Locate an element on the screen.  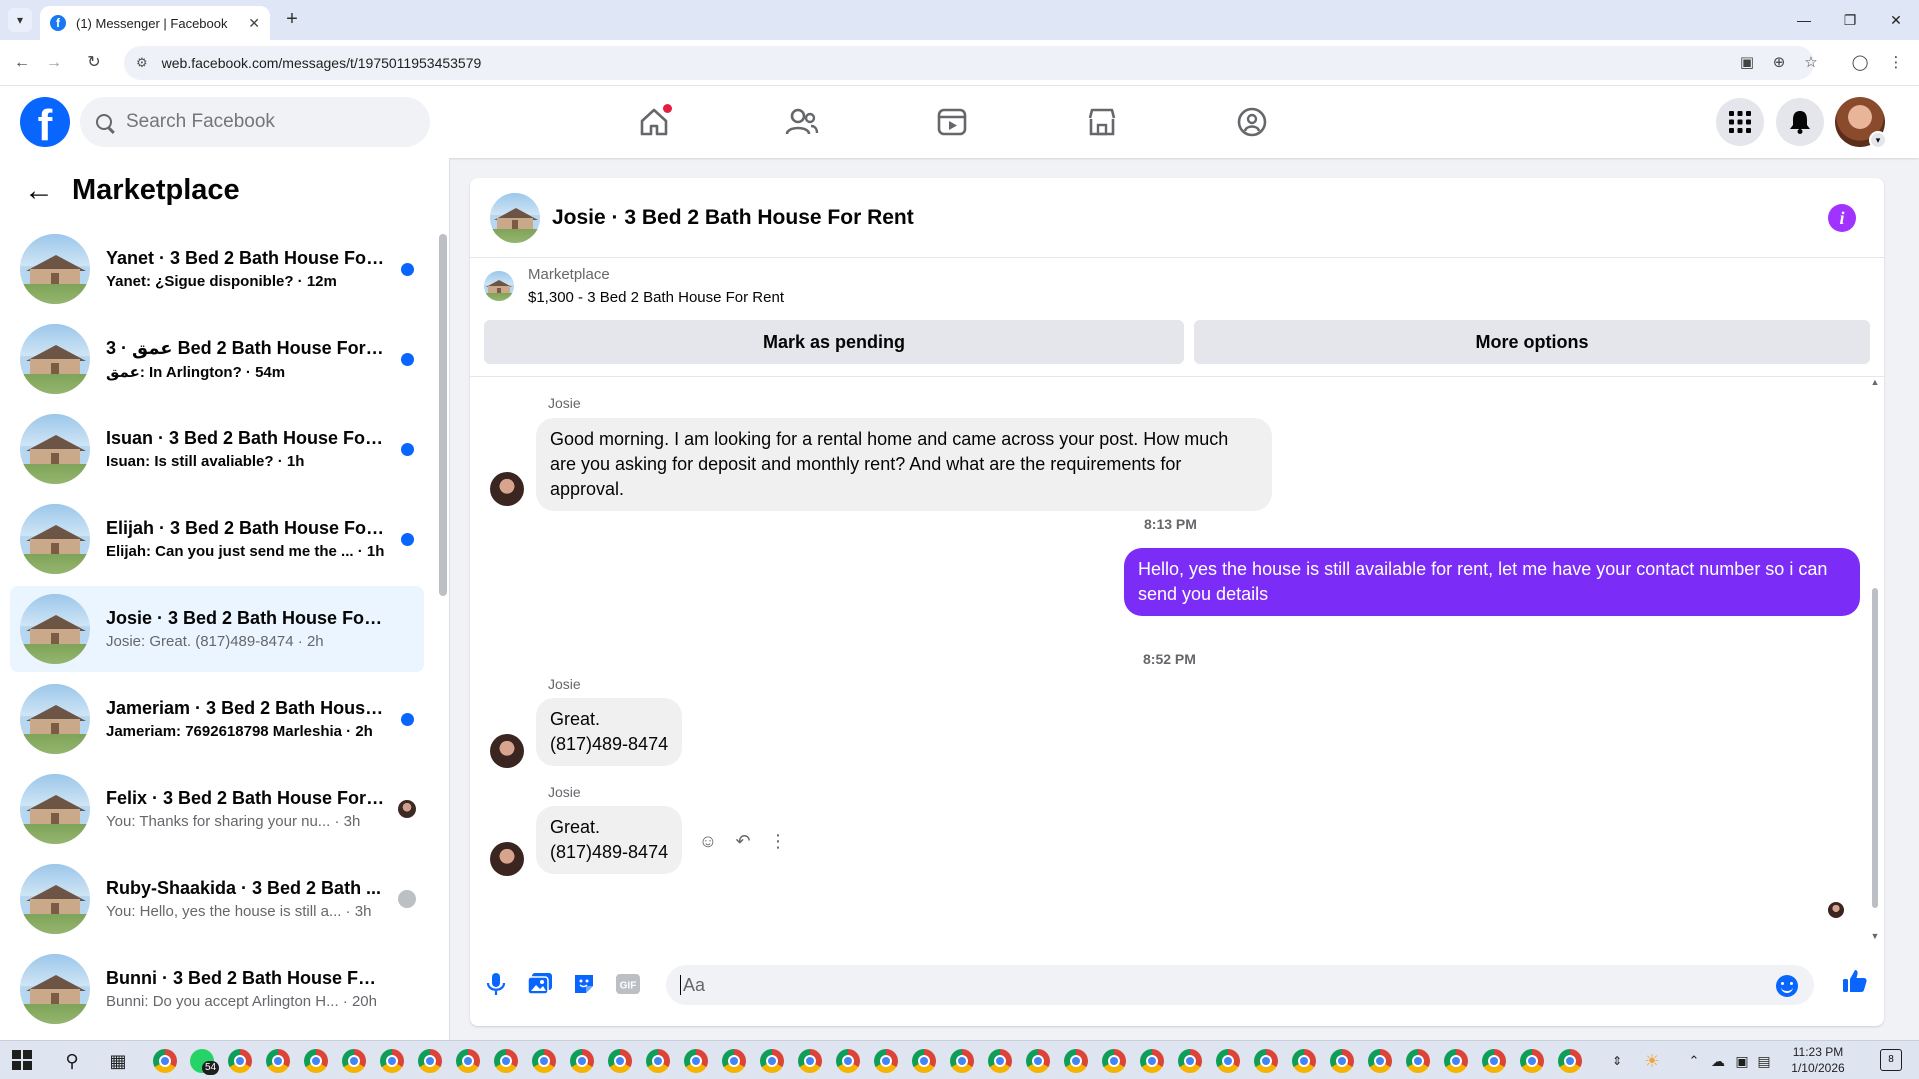
taskbar-search-icon: ⚲ is located at coordinates (72, 1061).